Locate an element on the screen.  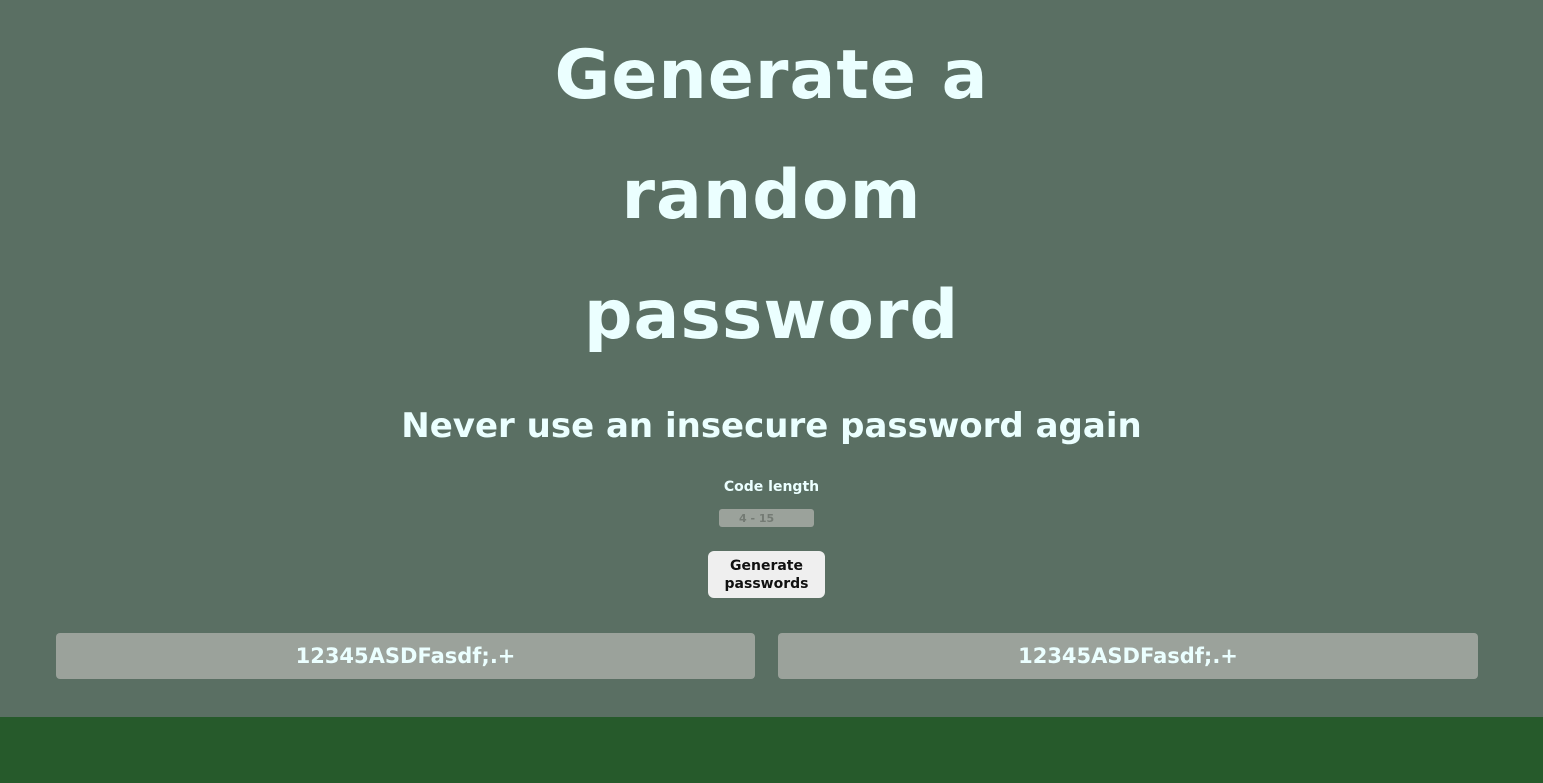
title-line-2: random is located at coordinates (771, 195).